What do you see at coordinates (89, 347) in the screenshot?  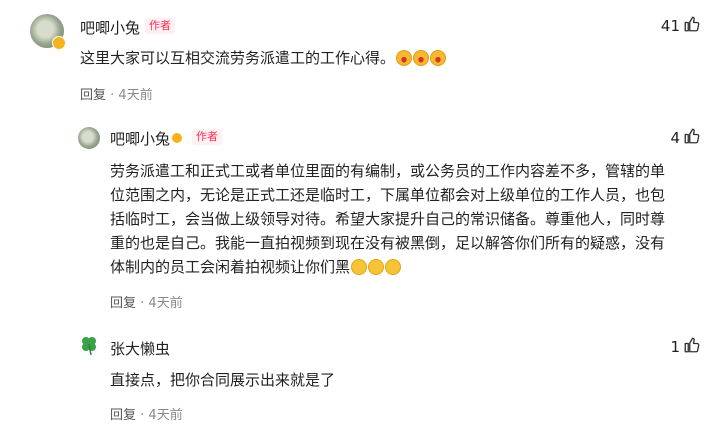 I see `clover-avatar-icon` at bounding box center [89, 347].